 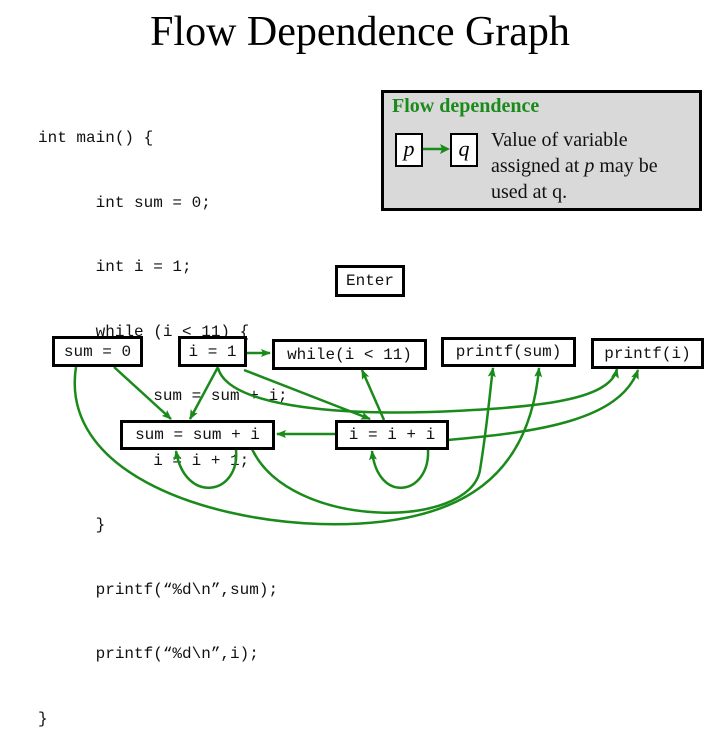 I want to click on edge-sum0-sumupdate, so click(x=142, y=393).